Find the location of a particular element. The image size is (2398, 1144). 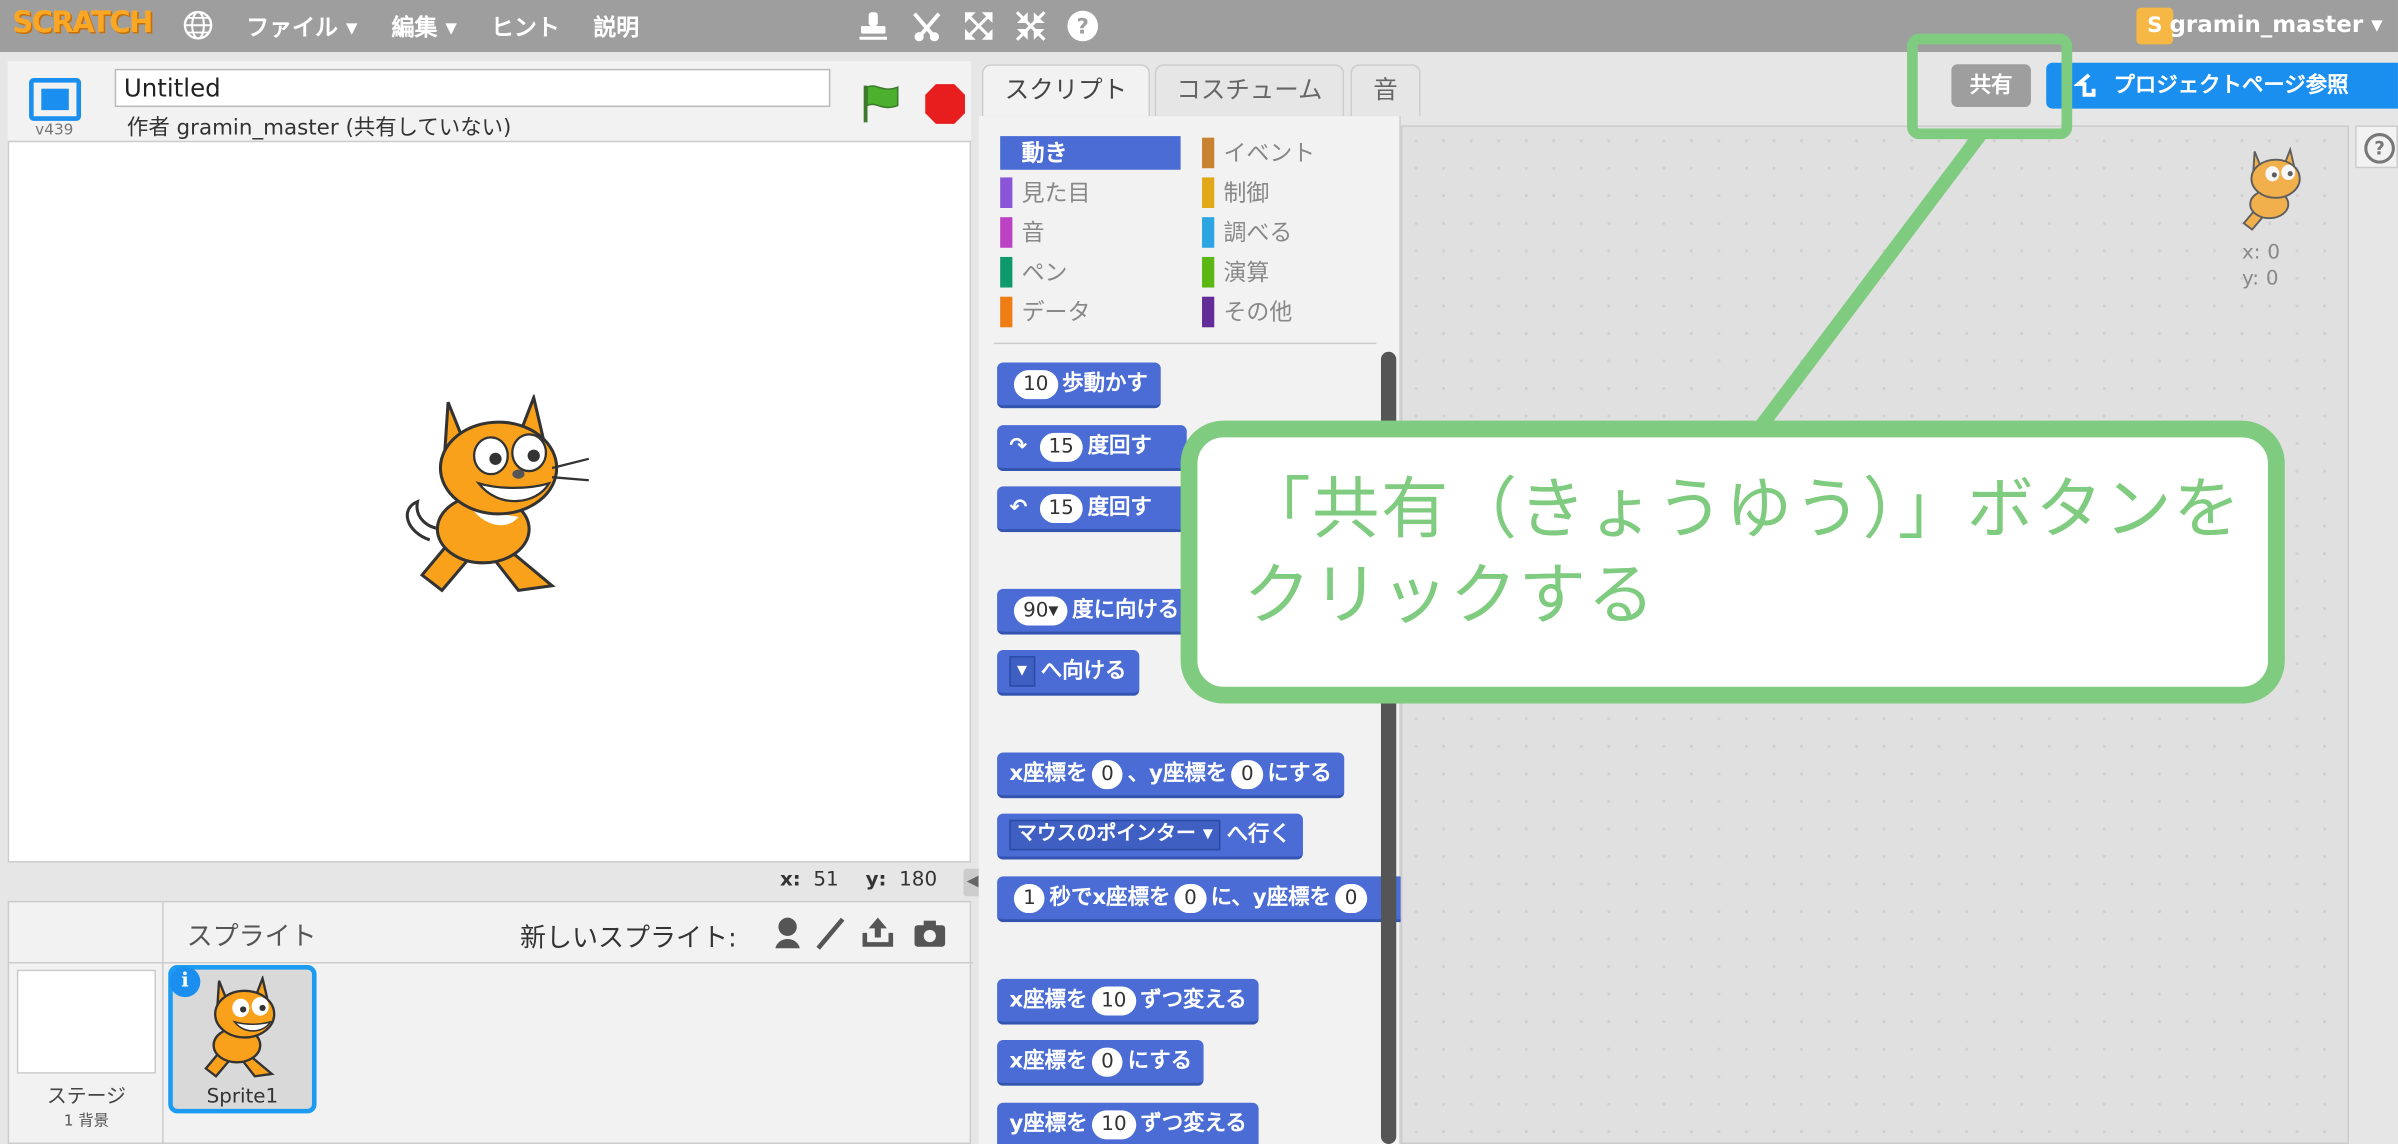

change-x-input: 10 is located at coordinates (1113, 1000).